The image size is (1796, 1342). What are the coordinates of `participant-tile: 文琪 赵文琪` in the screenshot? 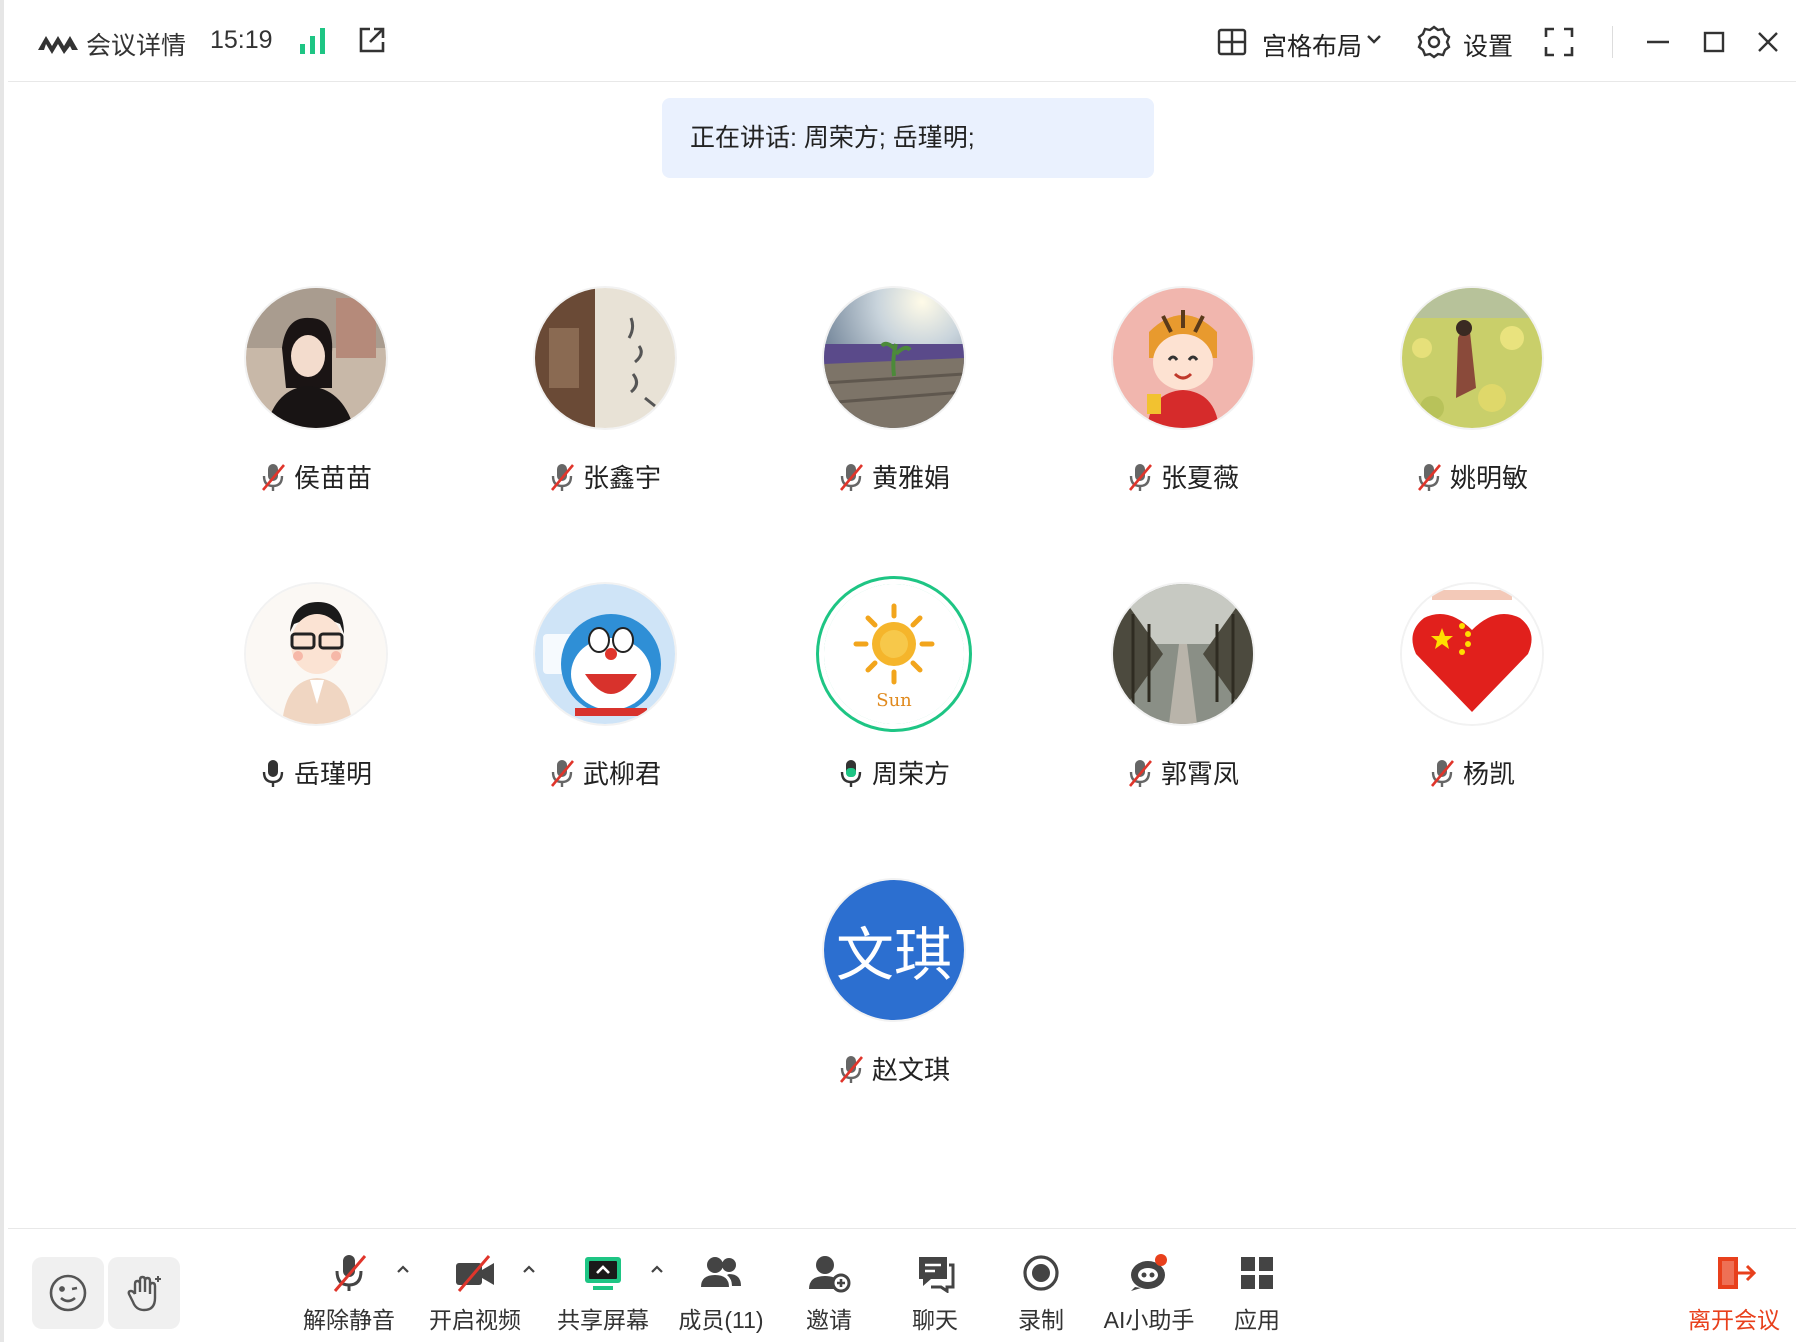 It's located at (894, 1005).